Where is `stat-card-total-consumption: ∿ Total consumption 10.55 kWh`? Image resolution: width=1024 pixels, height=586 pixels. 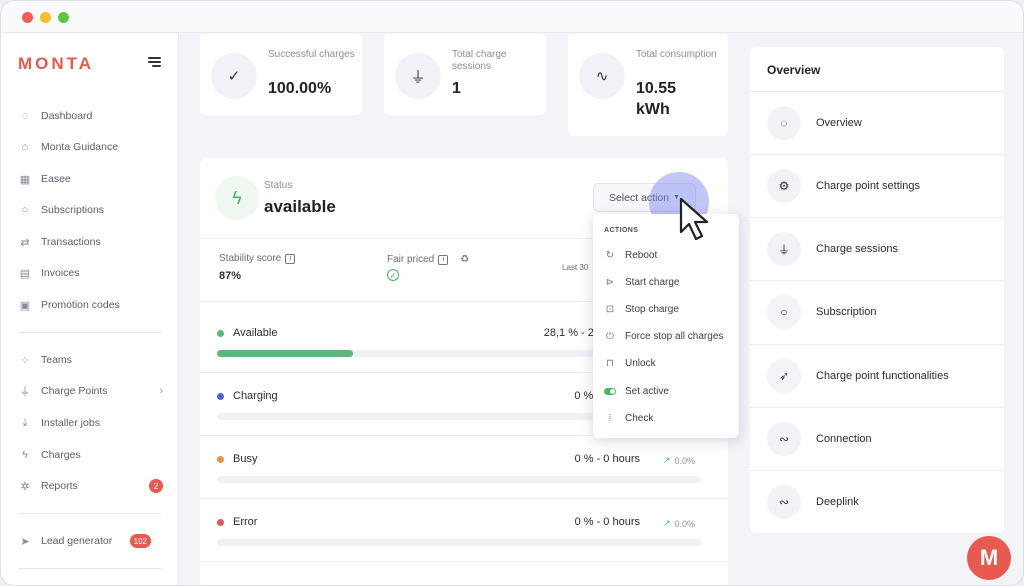
stat-card-total-consumption: ∿ Total consumption 10.55 kWh is located at coordinates (648, 84).